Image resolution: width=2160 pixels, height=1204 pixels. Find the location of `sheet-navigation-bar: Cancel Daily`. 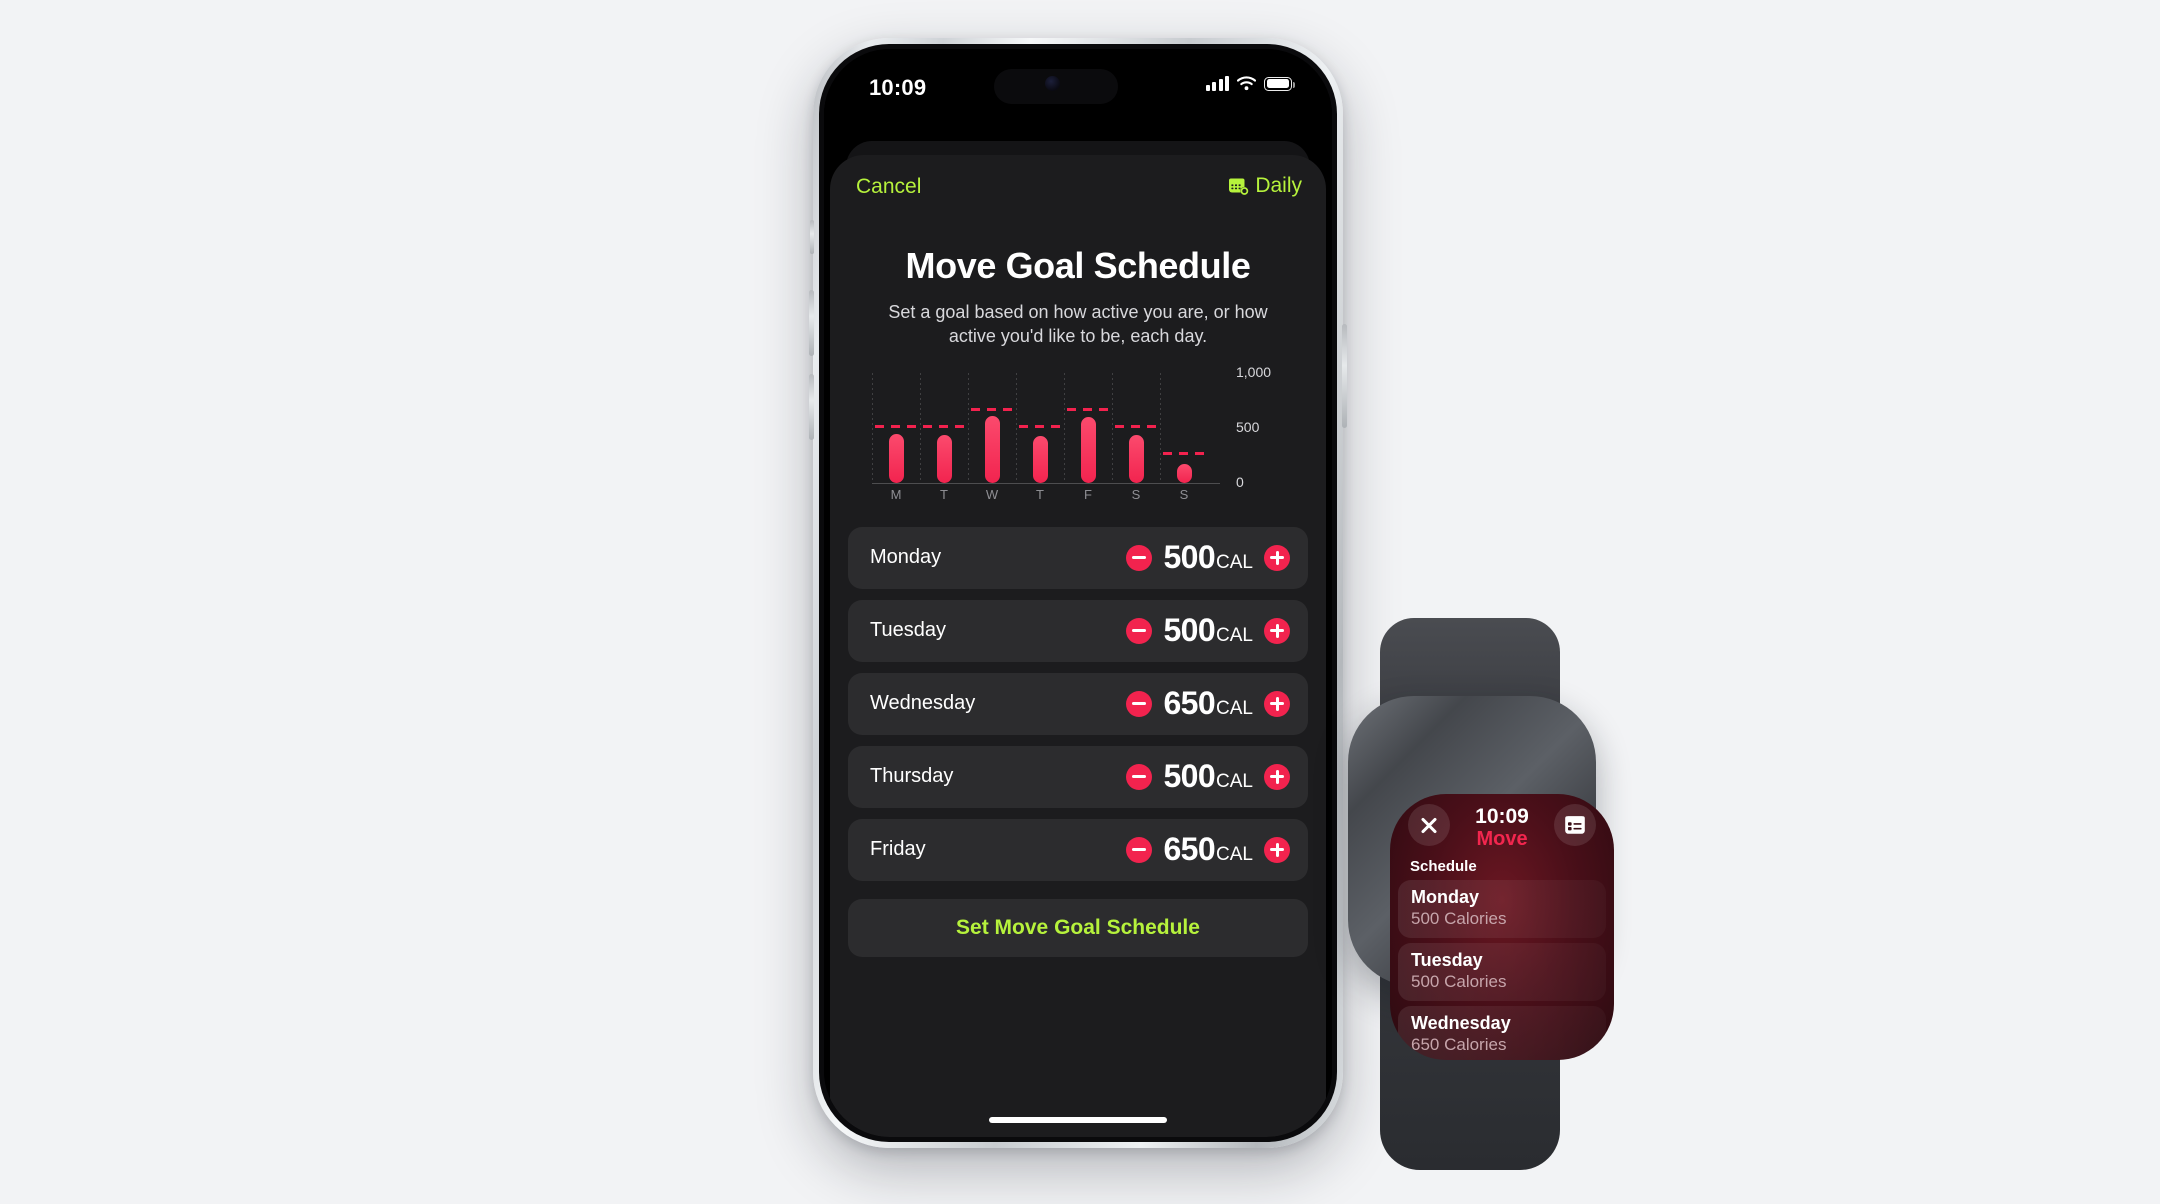

sheet-navigation-bar: Cancel Daily is located at coordinates (1078, 187).